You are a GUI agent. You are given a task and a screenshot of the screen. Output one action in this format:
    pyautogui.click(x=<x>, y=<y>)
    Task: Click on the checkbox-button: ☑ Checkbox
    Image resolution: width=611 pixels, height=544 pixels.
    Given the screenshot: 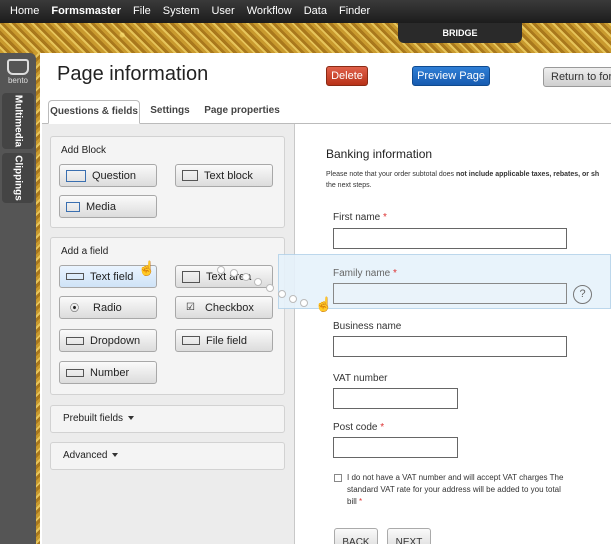 What is the action you would take?
    pyautogui.click(x=224, y=307)
    